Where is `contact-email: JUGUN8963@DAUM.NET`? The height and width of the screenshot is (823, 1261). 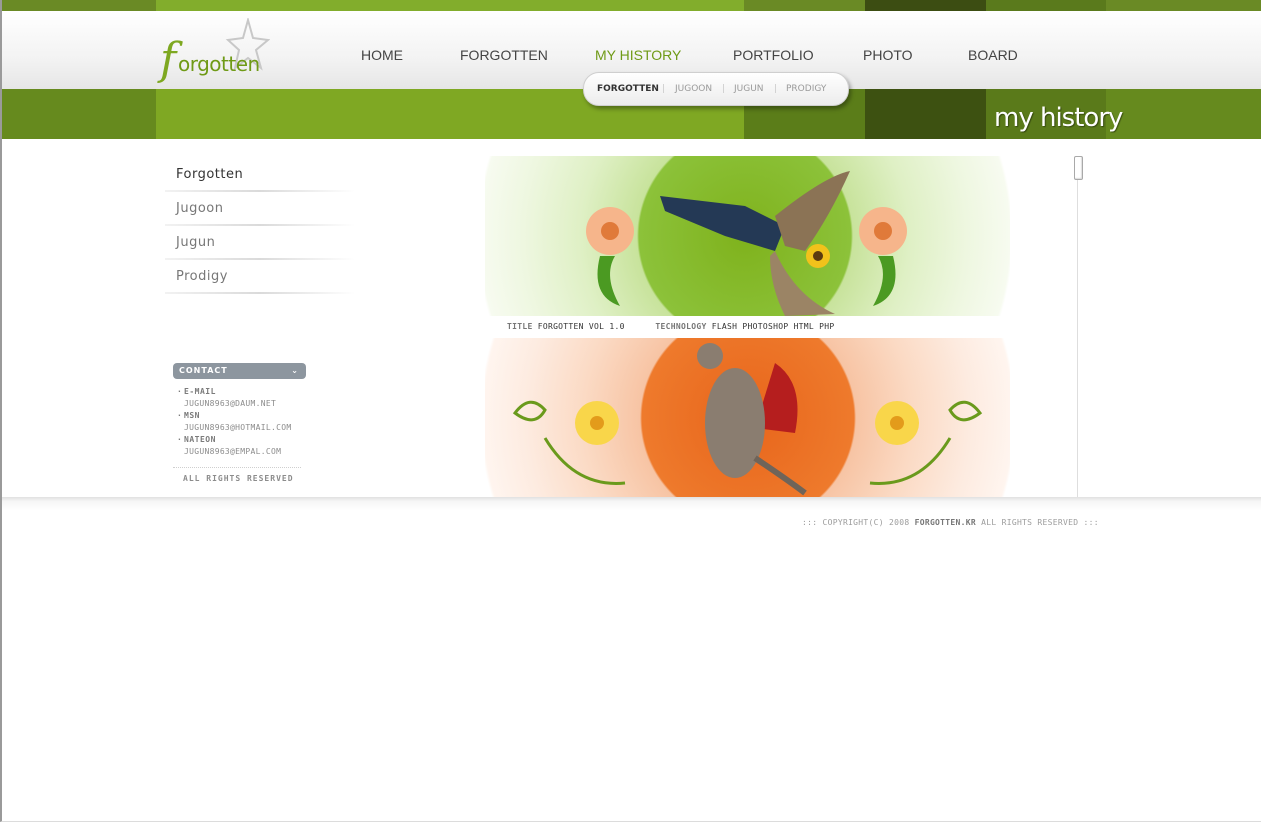 contact-email: JUGUN8963@DAUM.NET is located at coordinates (239, 405).